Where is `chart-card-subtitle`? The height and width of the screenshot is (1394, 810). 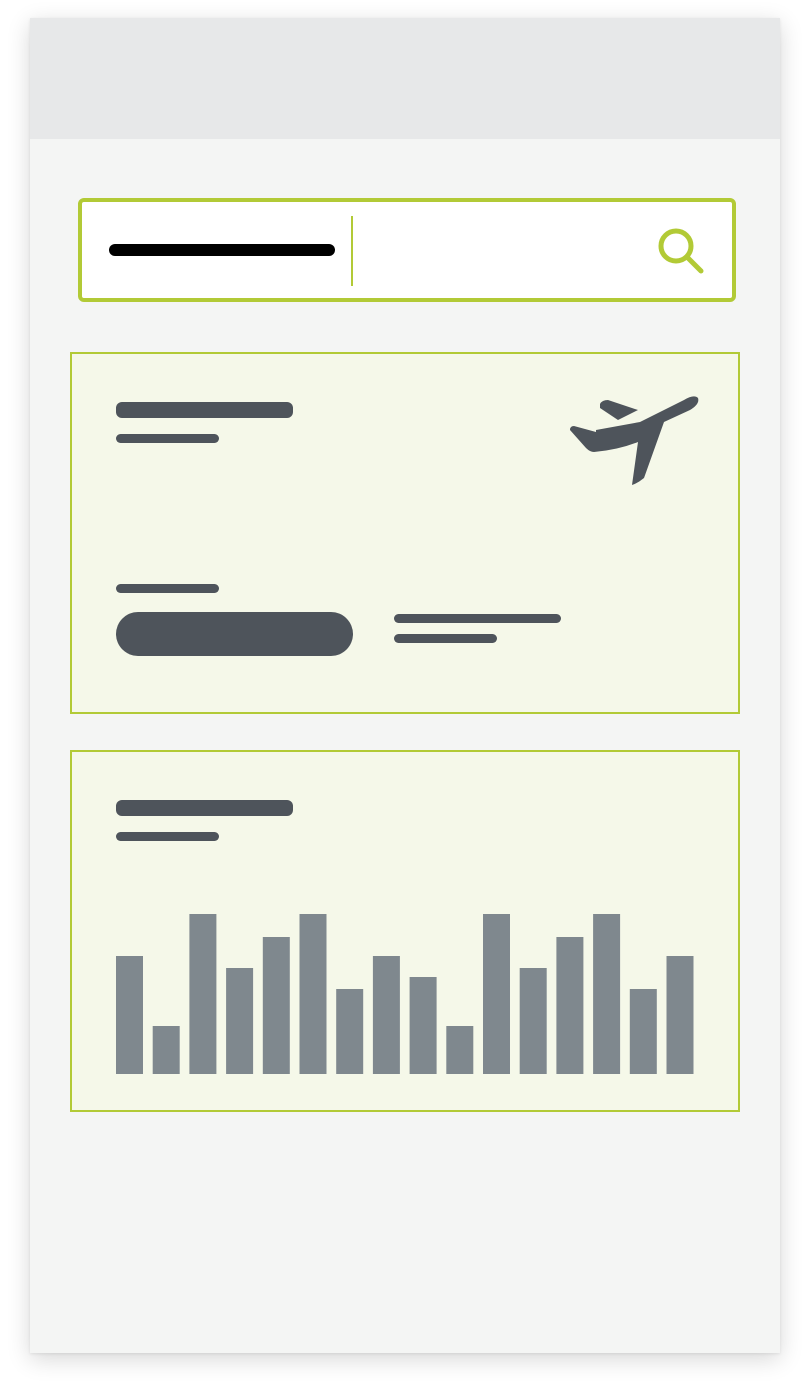 chart-card-subtitle is located at coordinates (167, 836).